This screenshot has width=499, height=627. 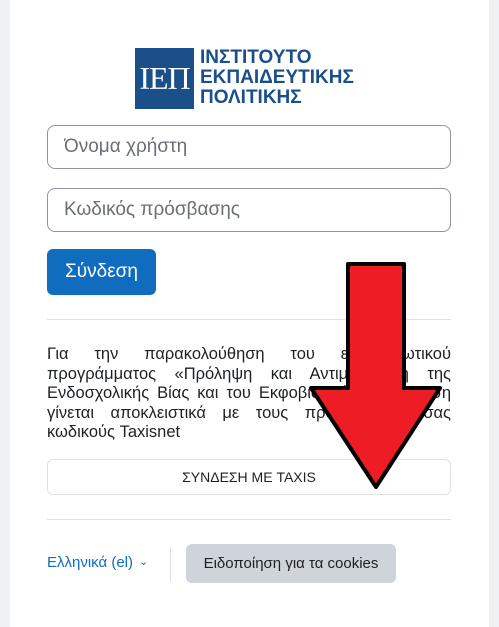 I want to click on footer-separator, so click(x=170, y=565).